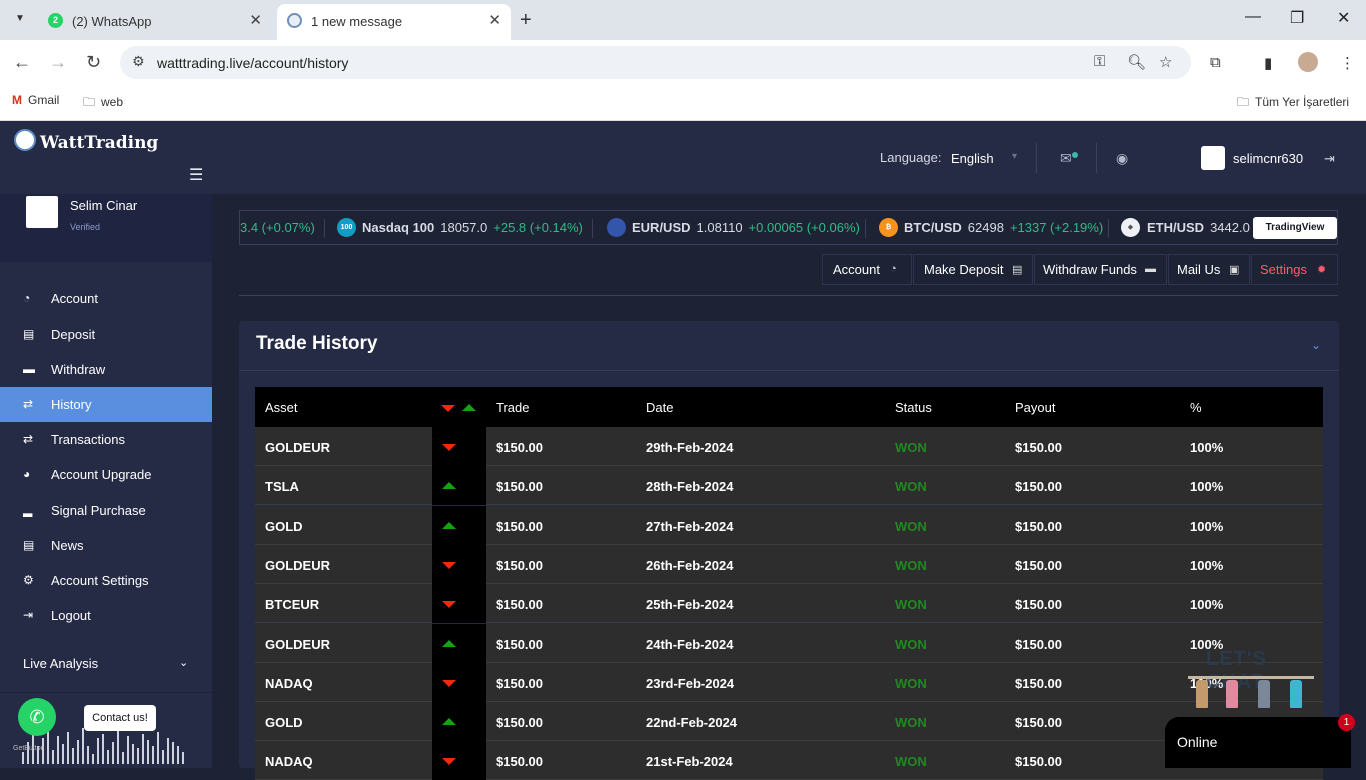 This screenshot has height=780, width=1366. Describe the element at coordinates (1329, 159) in the screenshot. I see `sign-out-icon: ⇥` at that location.